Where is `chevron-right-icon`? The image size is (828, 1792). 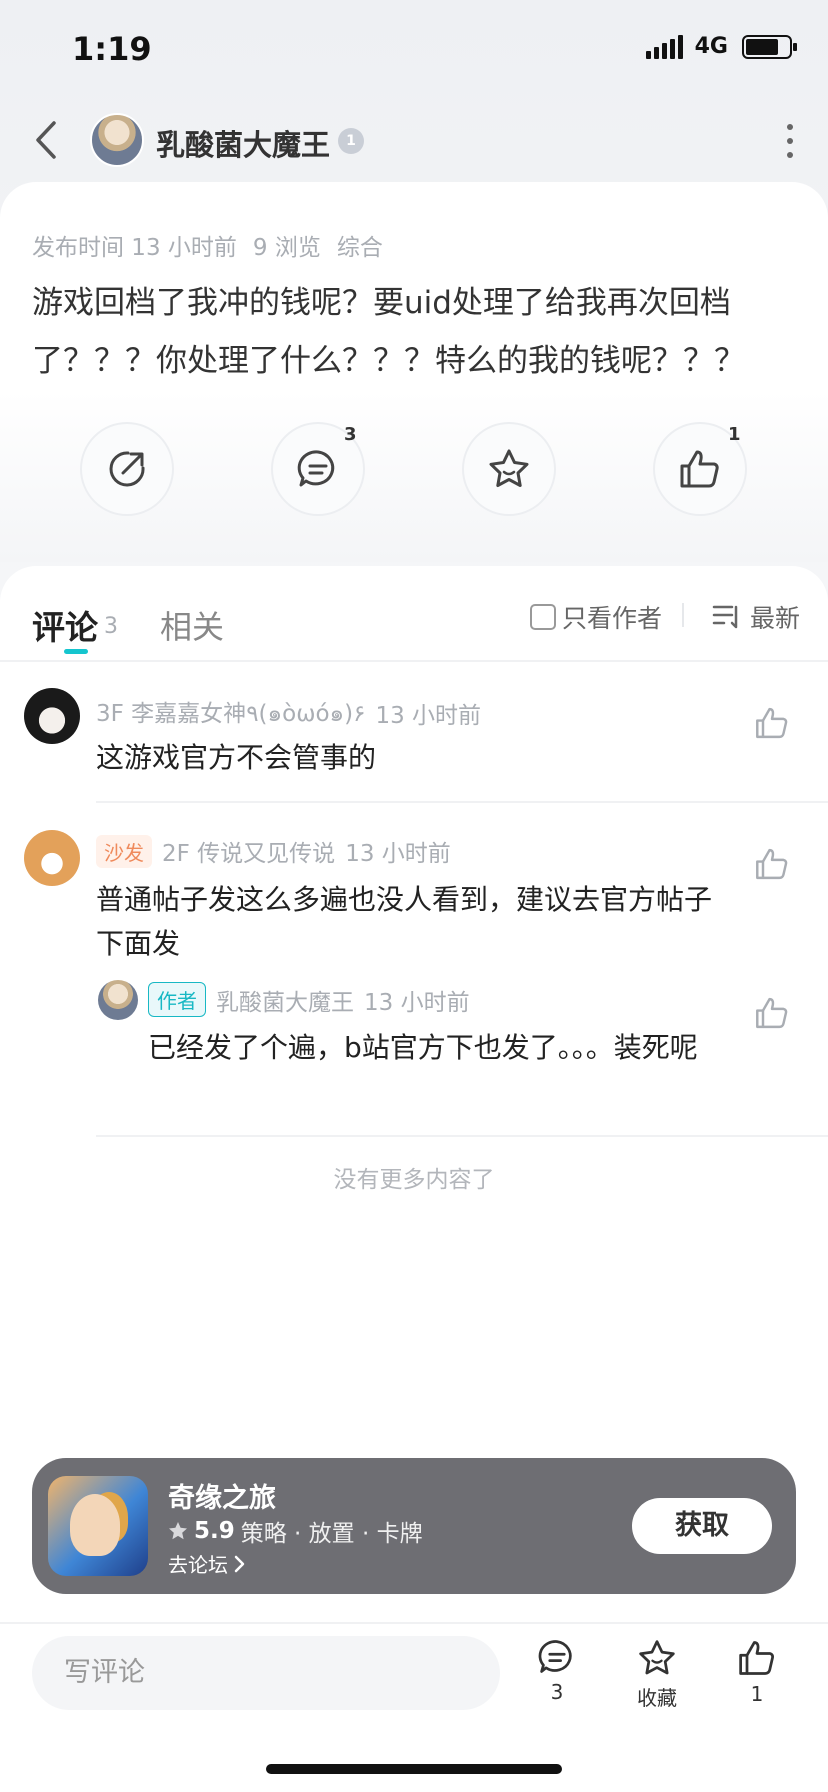 chevron-right-icon is located at coordinates (239, 1563).